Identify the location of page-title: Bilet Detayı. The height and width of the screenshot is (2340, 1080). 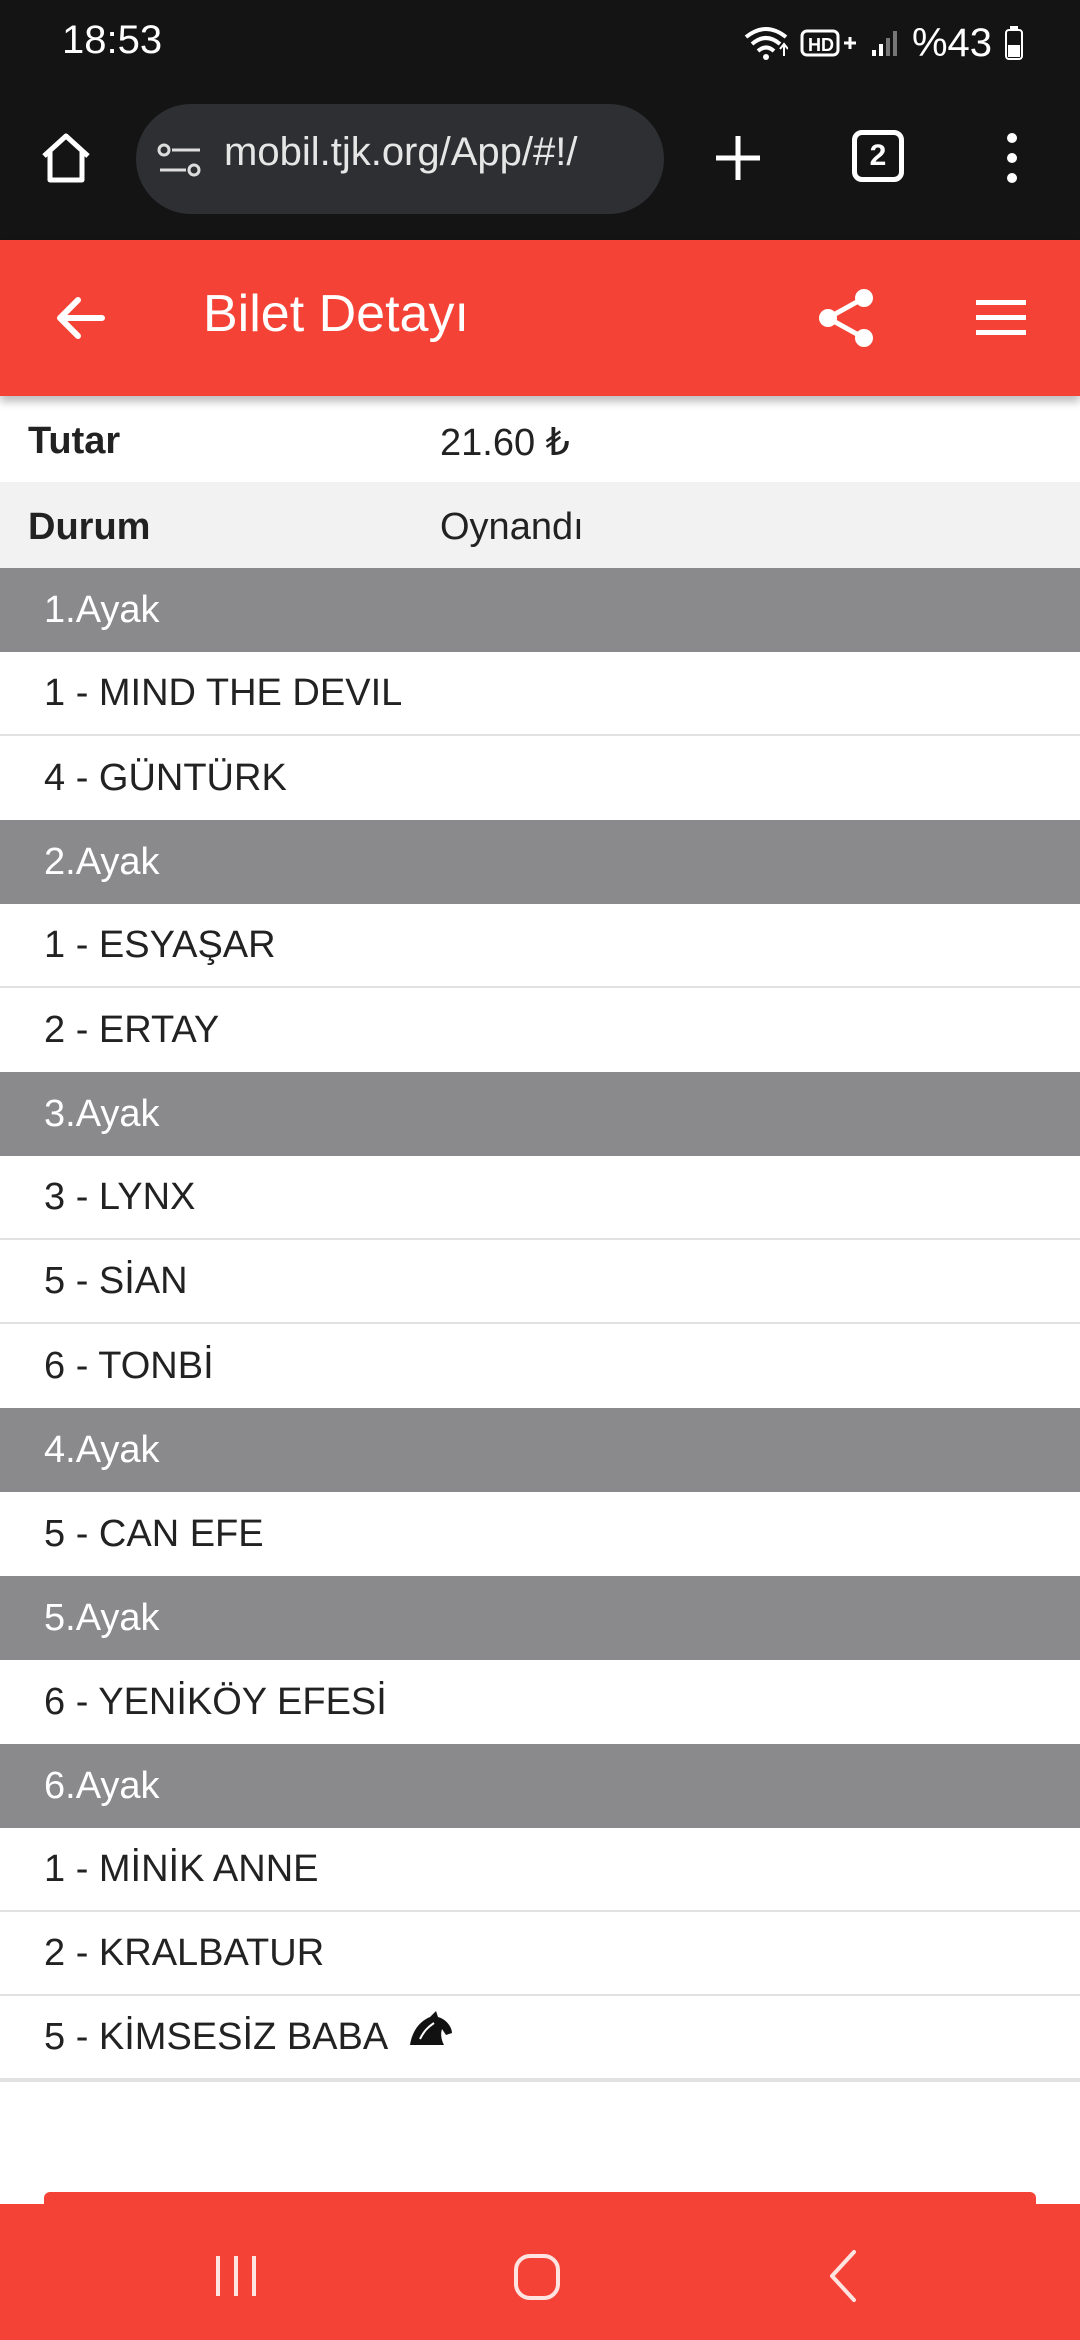
(336, 314).